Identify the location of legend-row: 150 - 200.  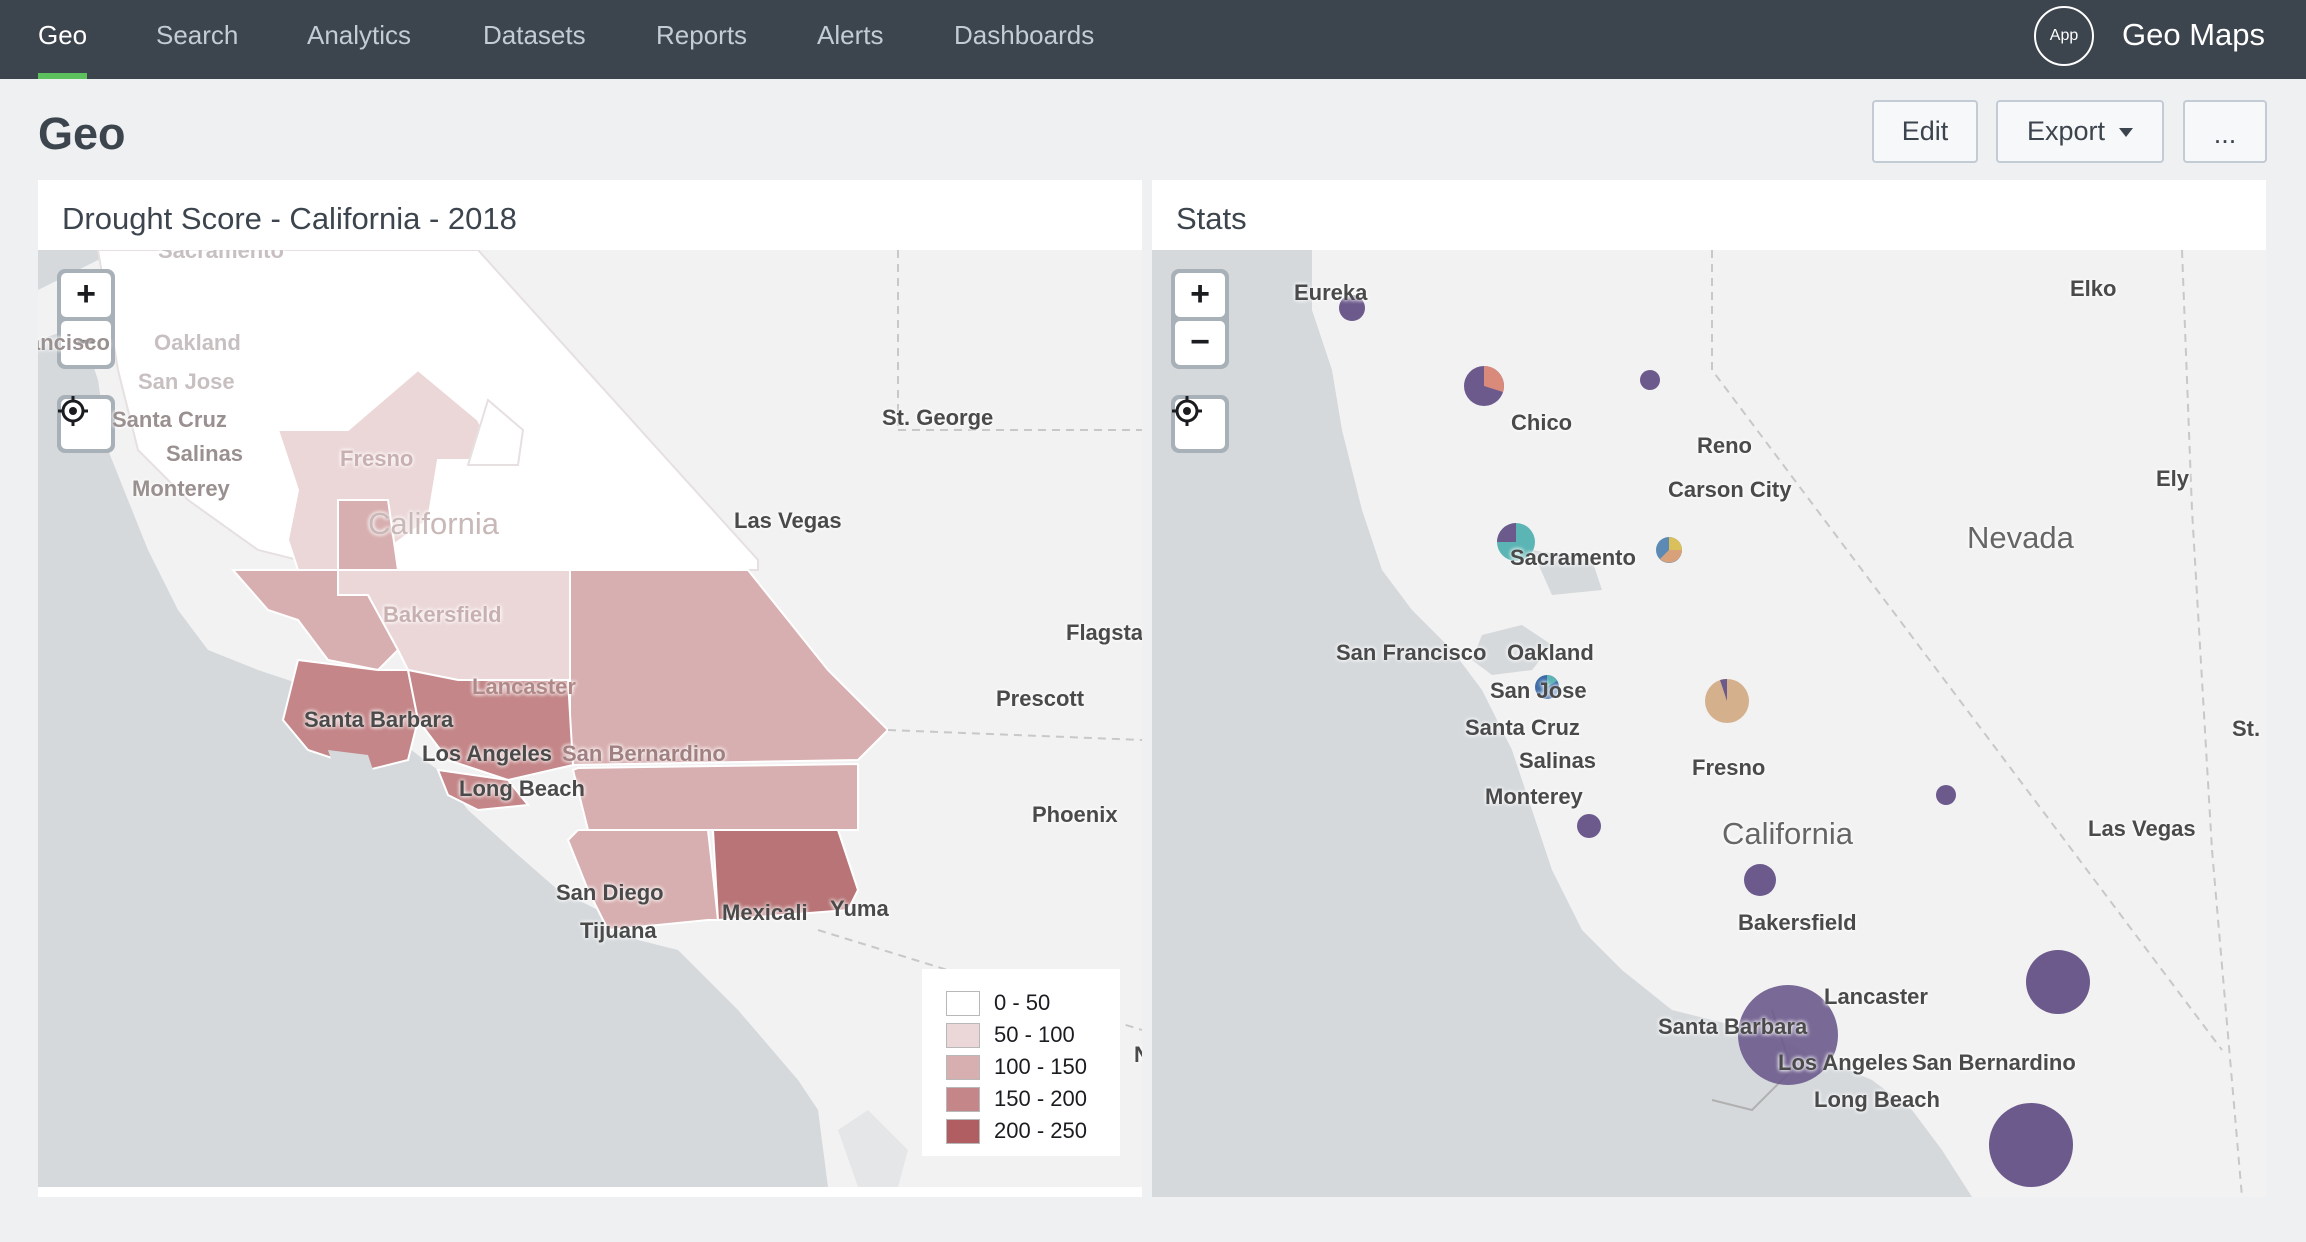
(1033, 1099).